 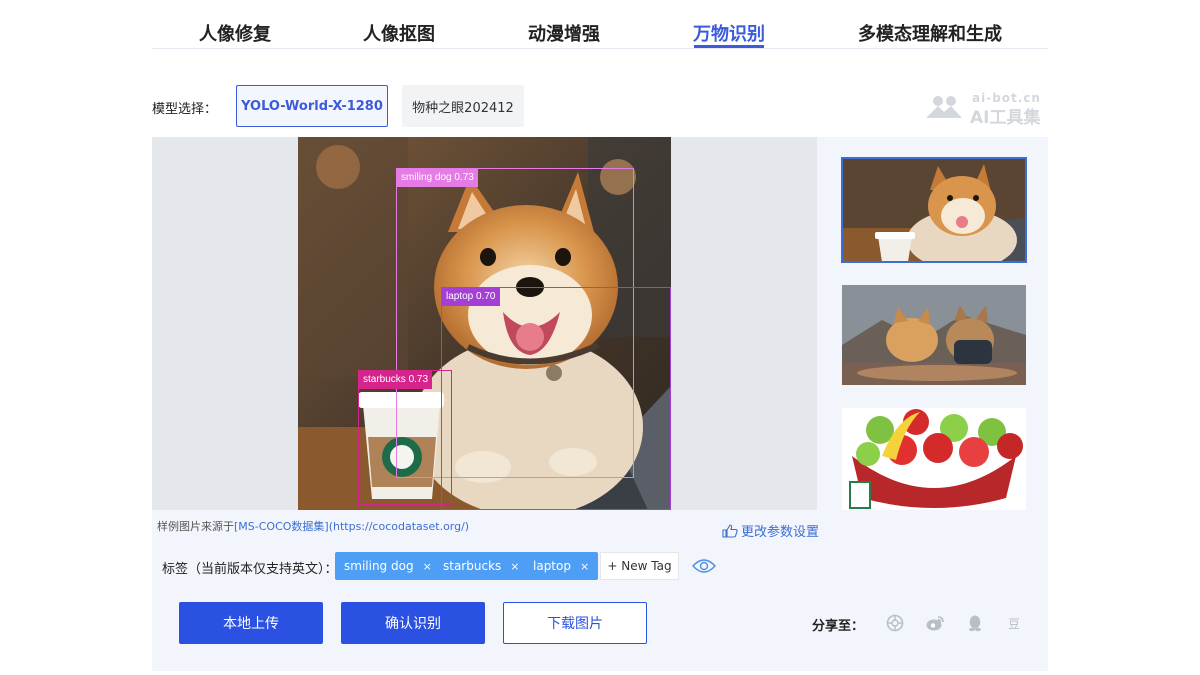 I want to click on weibo-glyph, so click(x=935, y=623).